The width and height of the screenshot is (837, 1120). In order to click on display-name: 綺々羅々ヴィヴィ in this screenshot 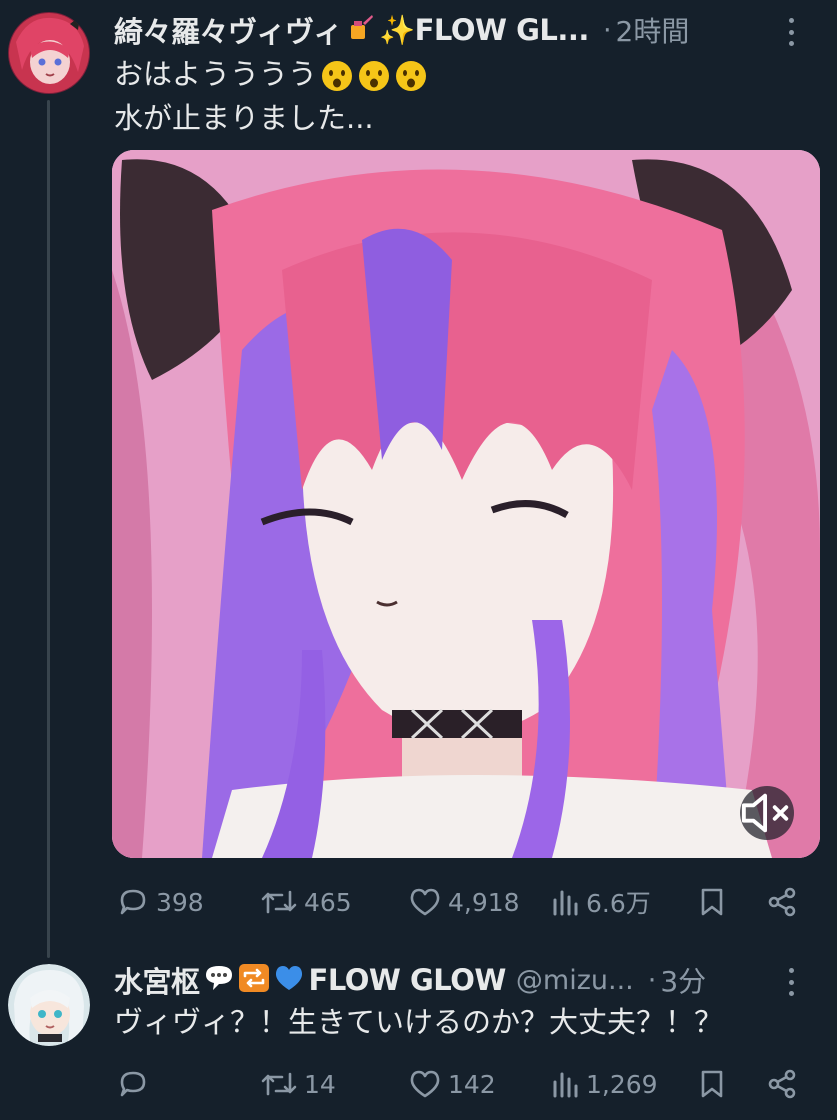, I will do `click(228, 30)`.